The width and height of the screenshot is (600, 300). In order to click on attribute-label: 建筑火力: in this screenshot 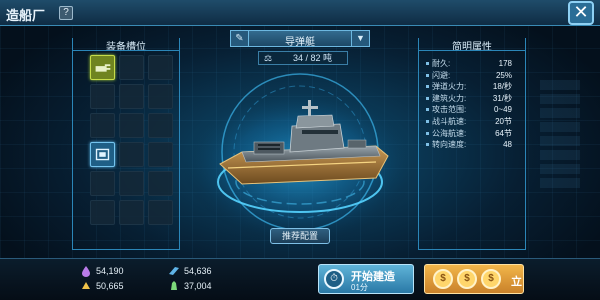, I will do `click(449, 98)`.